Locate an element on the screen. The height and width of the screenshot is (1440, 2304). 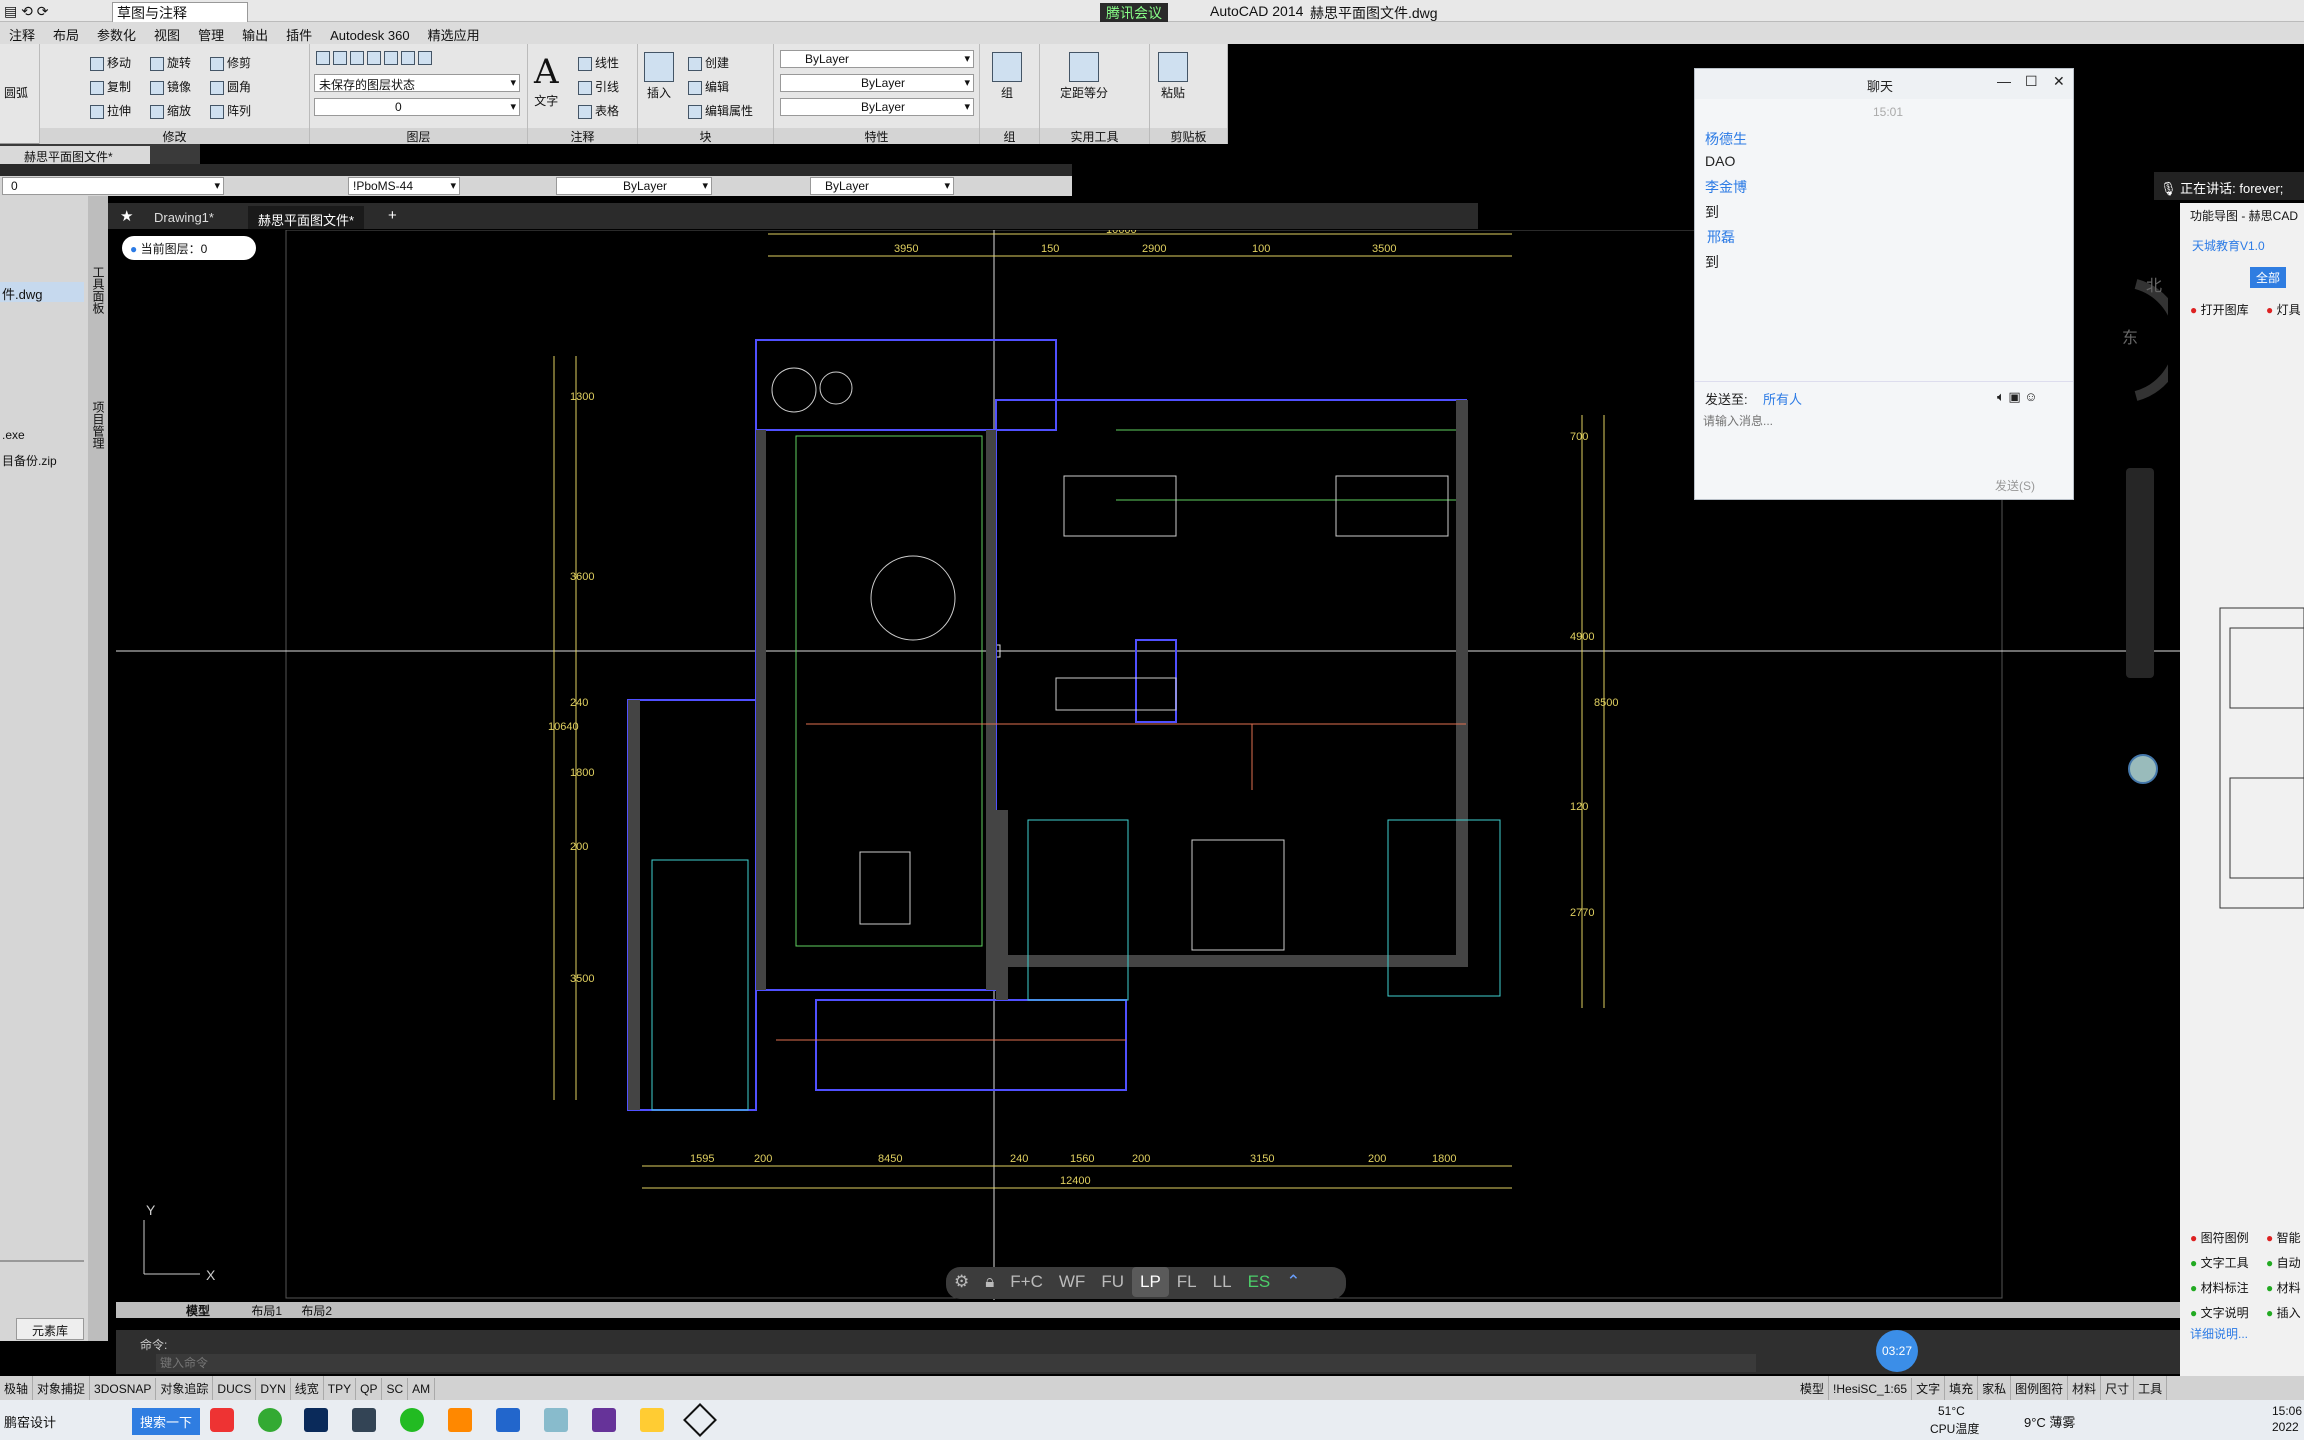
clock-time: 15:06 is located at coordinates (2287, 1411).